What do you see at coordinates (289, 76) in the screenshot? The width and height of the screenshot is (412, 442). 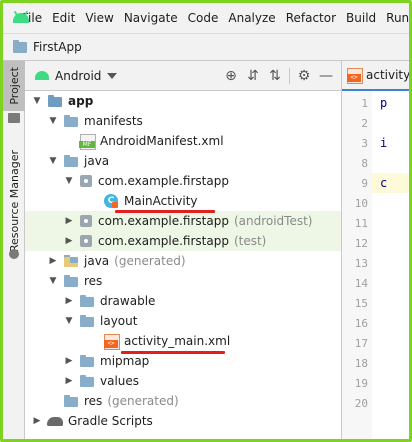 I see `toolbar-divider` at bounding box center [289, 76].